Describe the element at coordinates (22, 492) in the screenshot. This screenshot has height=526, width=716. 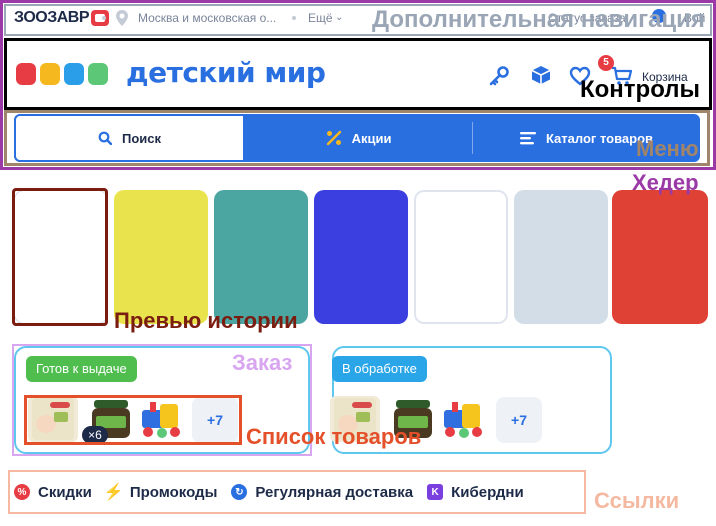
I see `percent-circle-icon: %` at that location.